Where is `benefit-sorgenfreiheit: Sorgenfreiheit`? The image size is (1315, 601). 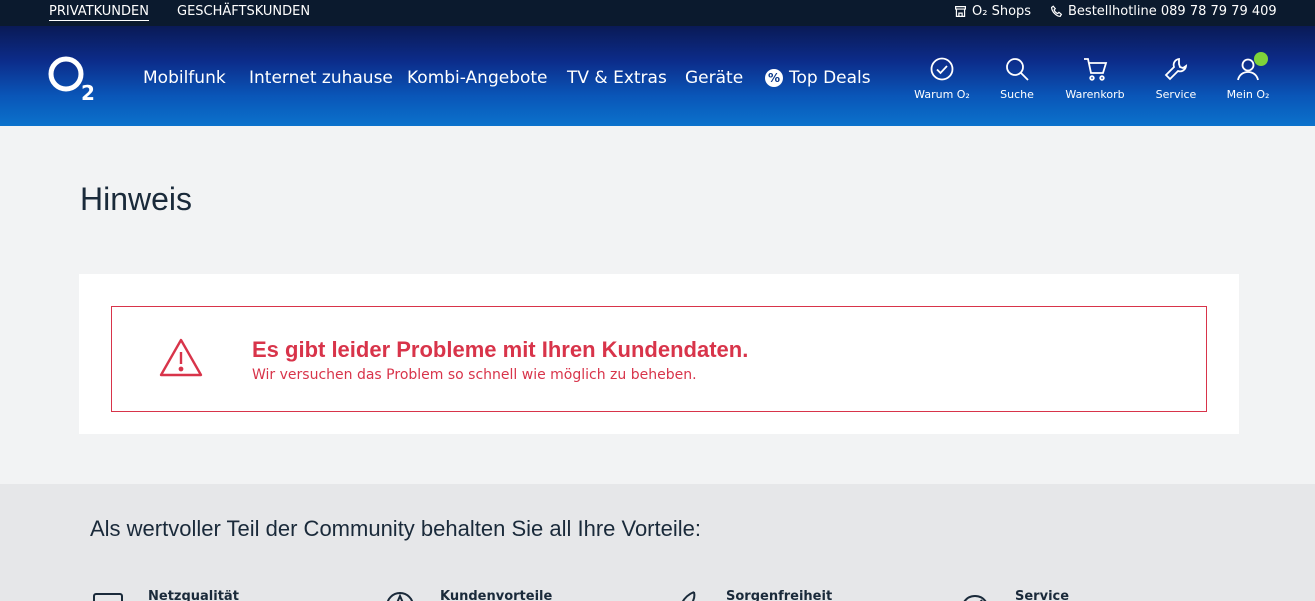
benefit-sorgenfreiheit: Sorgenfreiheit is located at coordinates (750, 594).